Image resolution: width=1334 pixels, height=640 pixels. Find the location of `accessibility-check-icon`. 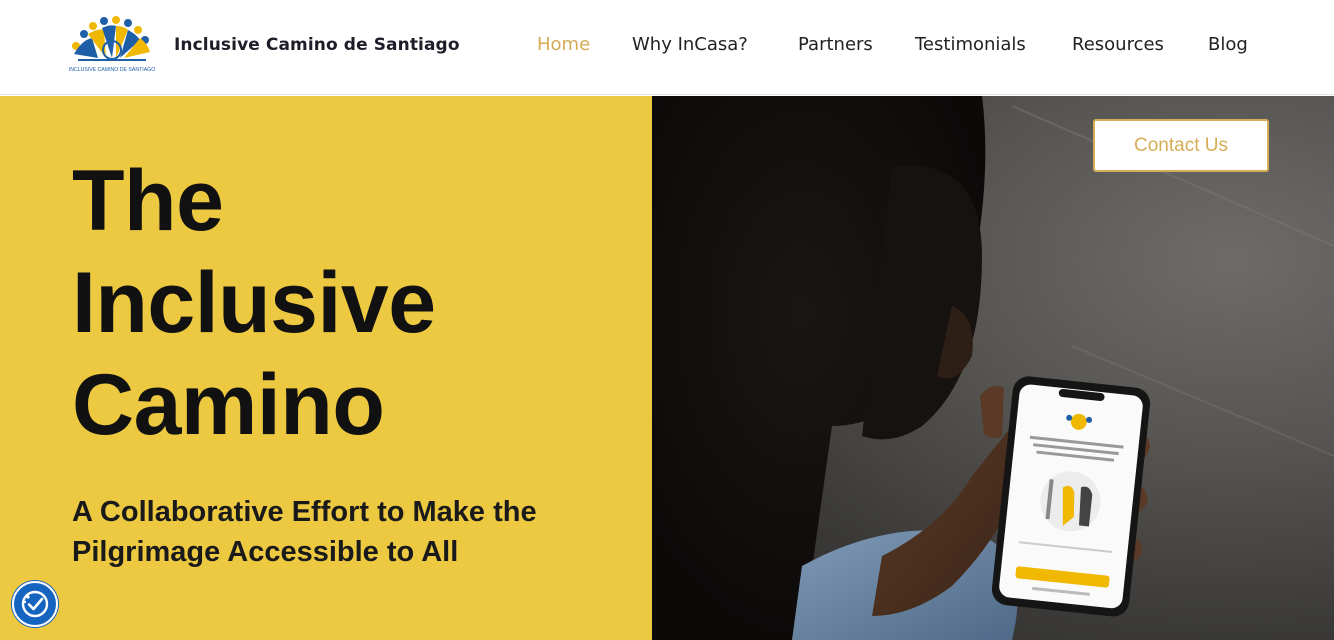

accessibility-check-icon is located at coordinates (35, 604).